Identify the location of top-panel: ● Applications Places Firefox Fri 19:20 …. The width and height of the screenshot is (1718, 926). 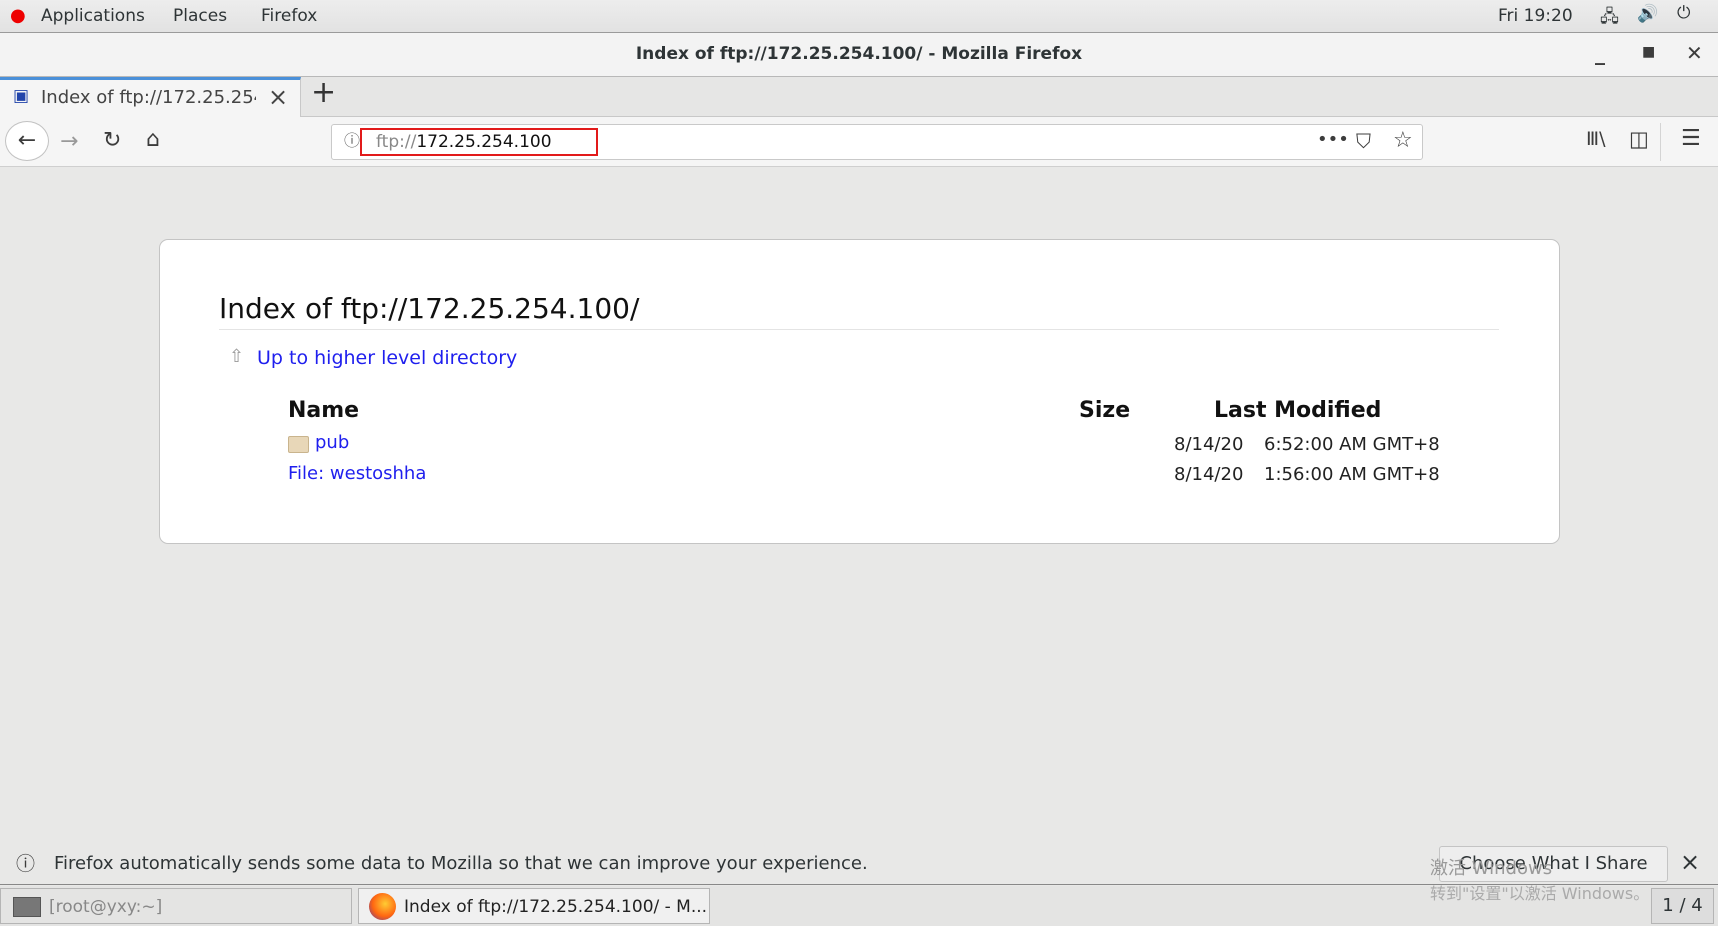
(859, 16).